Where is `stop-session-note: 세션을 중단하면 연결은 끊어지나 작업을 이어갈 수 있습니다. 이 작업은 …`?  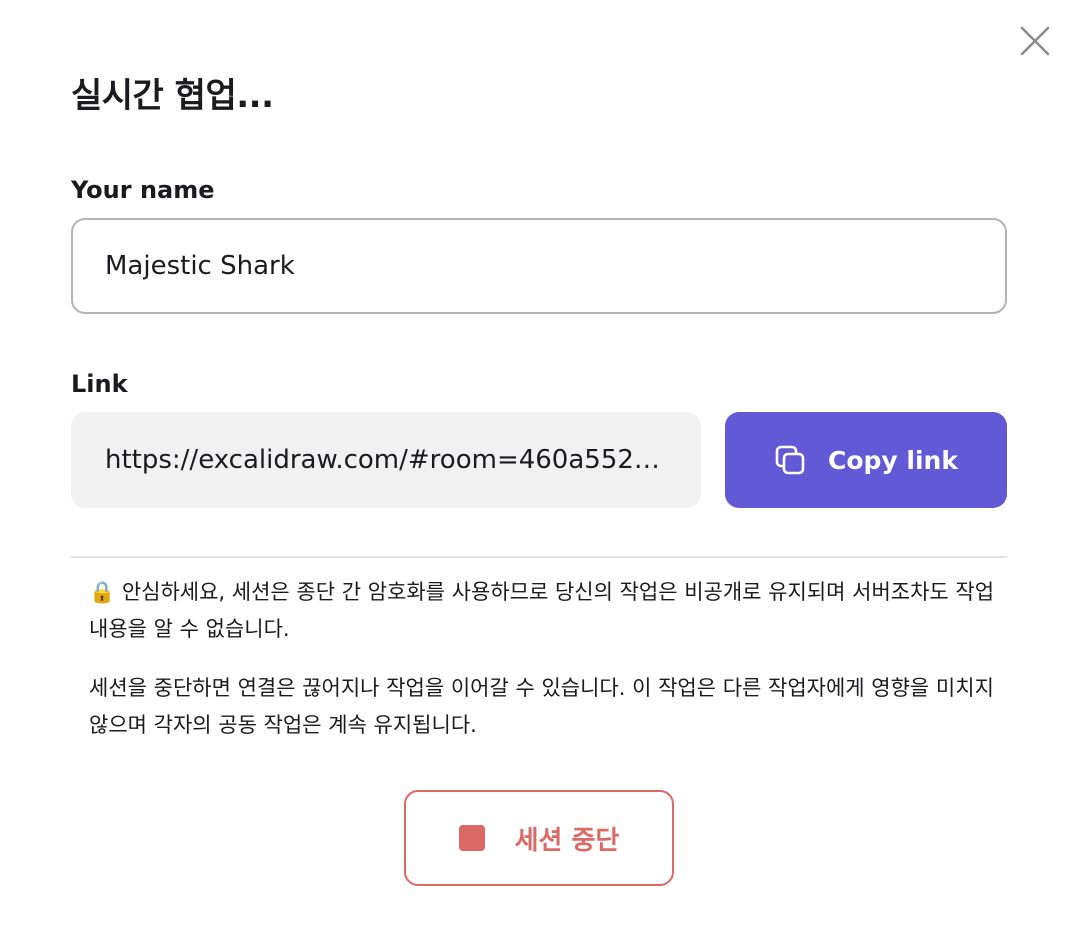 stop-session-note: 세션을 중단하면 연결은 끊어지나 작업을 이어갈 수 있습니다. 이 작업은 … is located at coordinates (541, 706).